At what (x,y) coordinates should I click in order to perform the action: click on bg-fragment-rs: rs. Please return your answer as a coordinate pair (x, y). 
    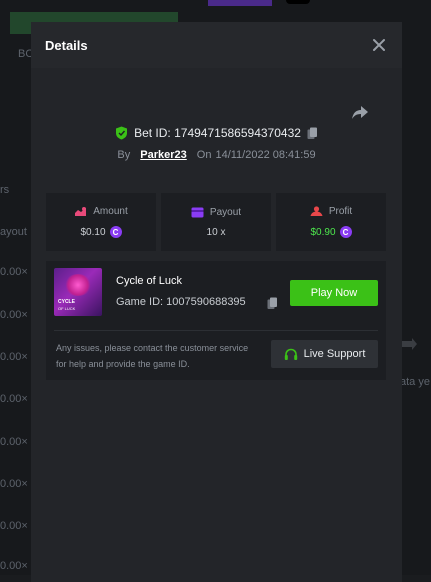
    Looking at the image, I should click on (5, 190).